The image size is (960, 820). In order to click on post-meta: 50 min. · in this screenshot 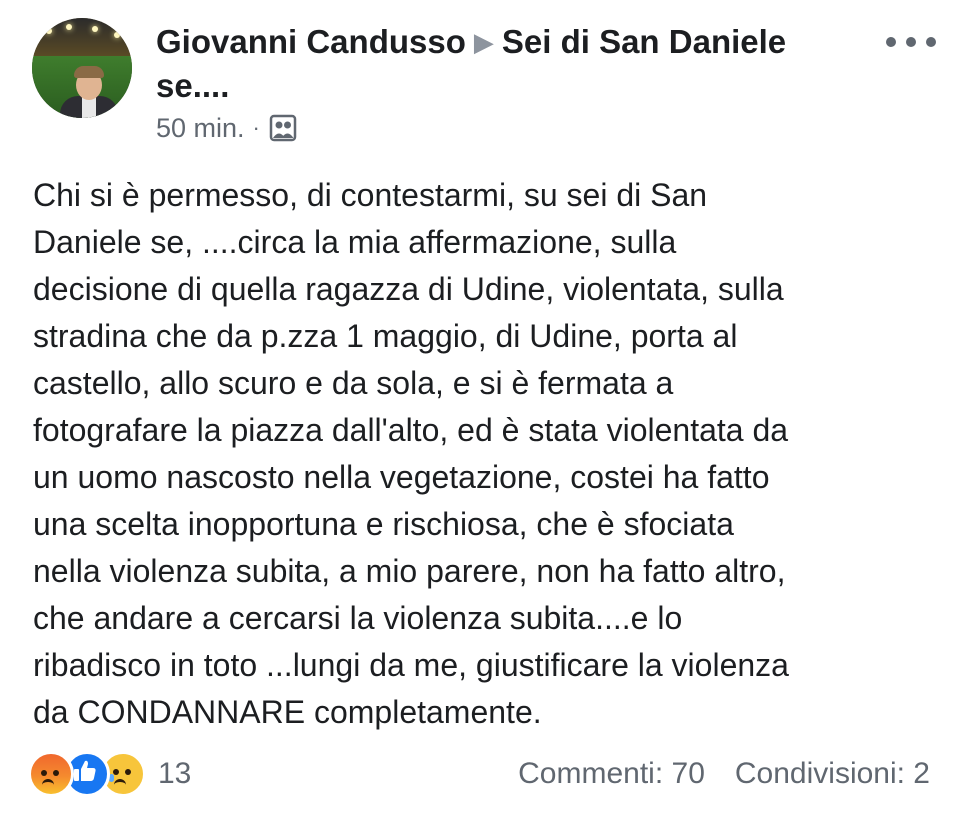, I will do `click(227, 128)`.